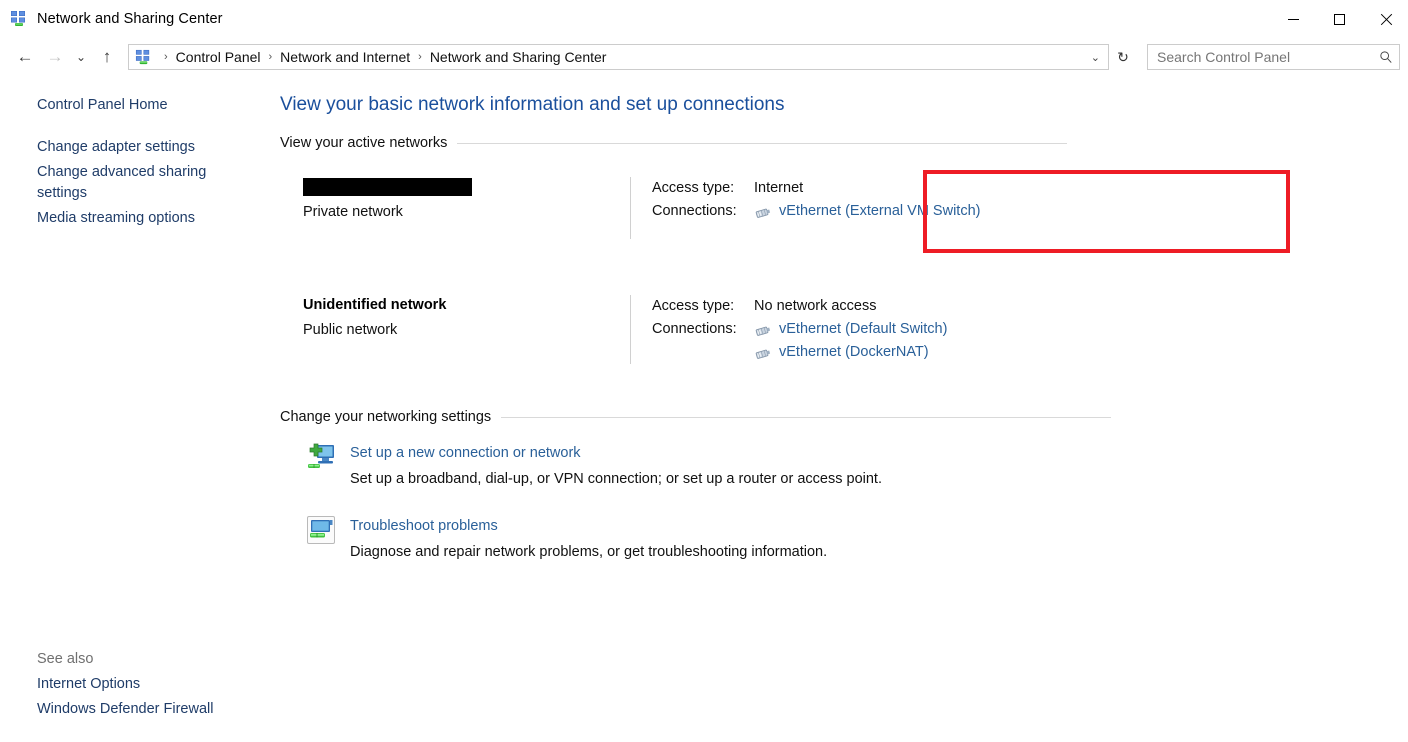  What do you see at coordinates (375, 305) in the screenshot?
I see `network-name: Unidentified network` at bounding box center [375, 305].